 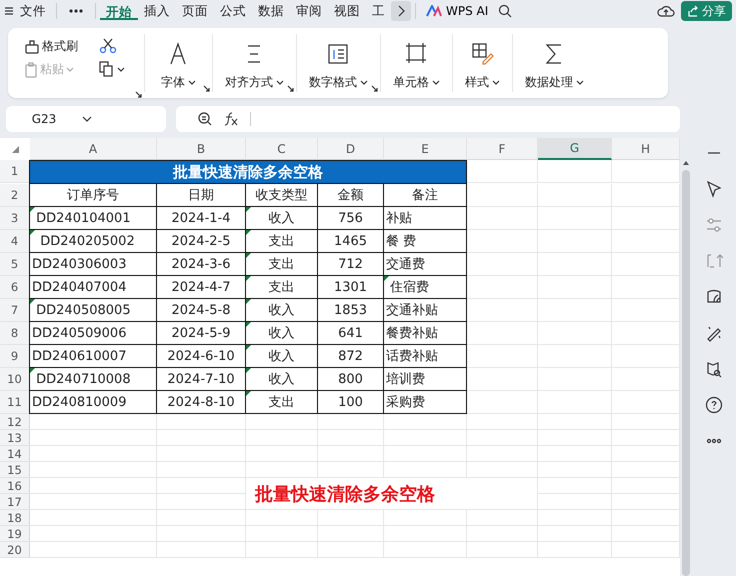 What do you see at coordinates (15, 502) in the screenshot?
I see `row-header: 17` at bounding box center [15, 502].